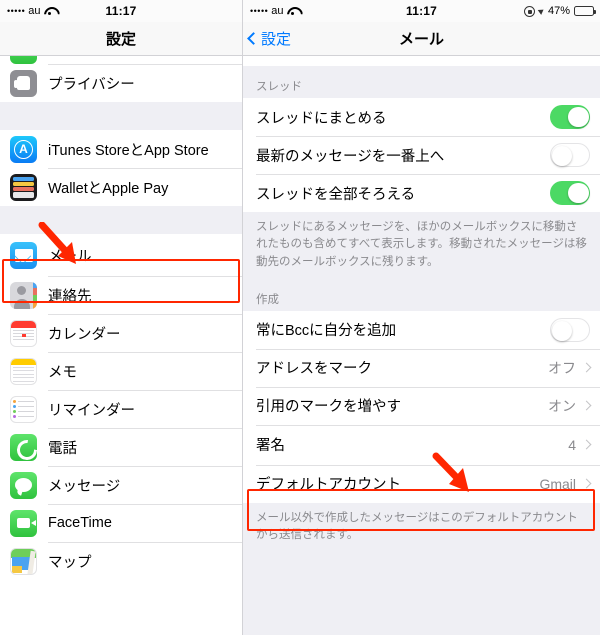 This screenshot has height=635, width=600. Describe the element at coordinates (128, 150) in the screenshot. I see `sidebar-item-label: iTunes StoreとApp Store` at that location.